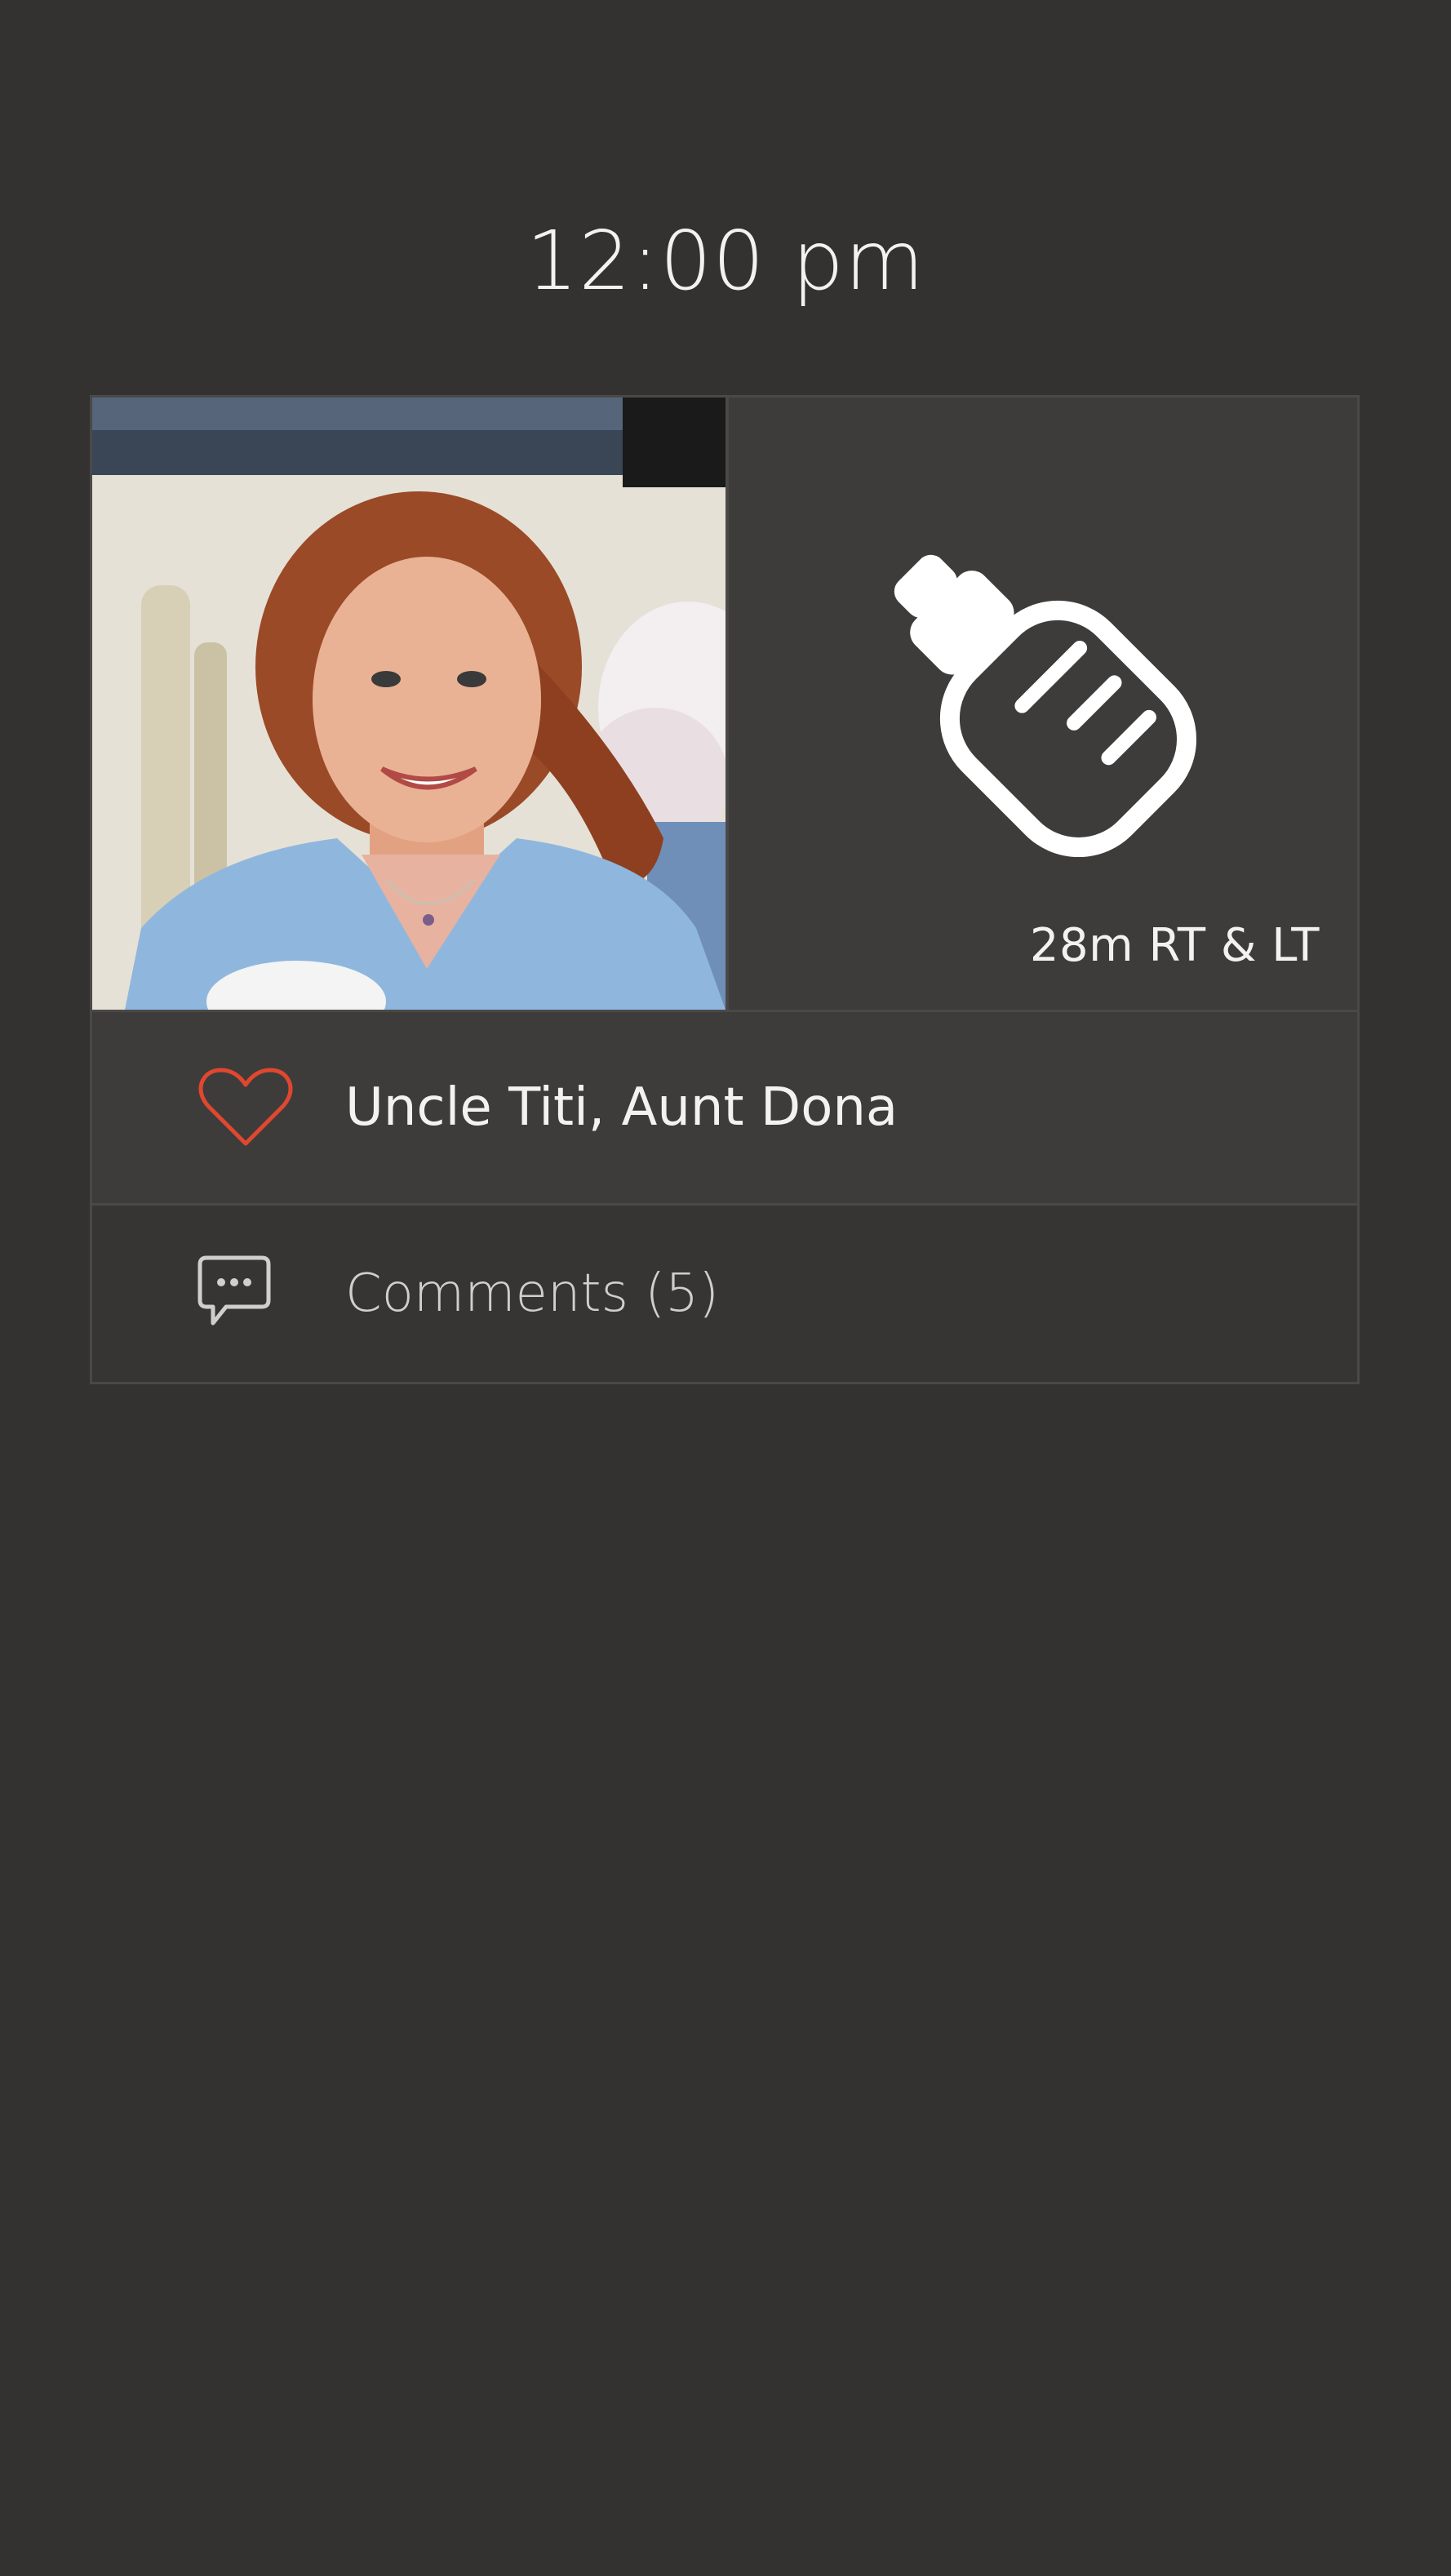  What do you see at coordinates (724, 1294) in the screenshot?
I see `comments-row: Comments (5)` at bounding box center [724, 1294].